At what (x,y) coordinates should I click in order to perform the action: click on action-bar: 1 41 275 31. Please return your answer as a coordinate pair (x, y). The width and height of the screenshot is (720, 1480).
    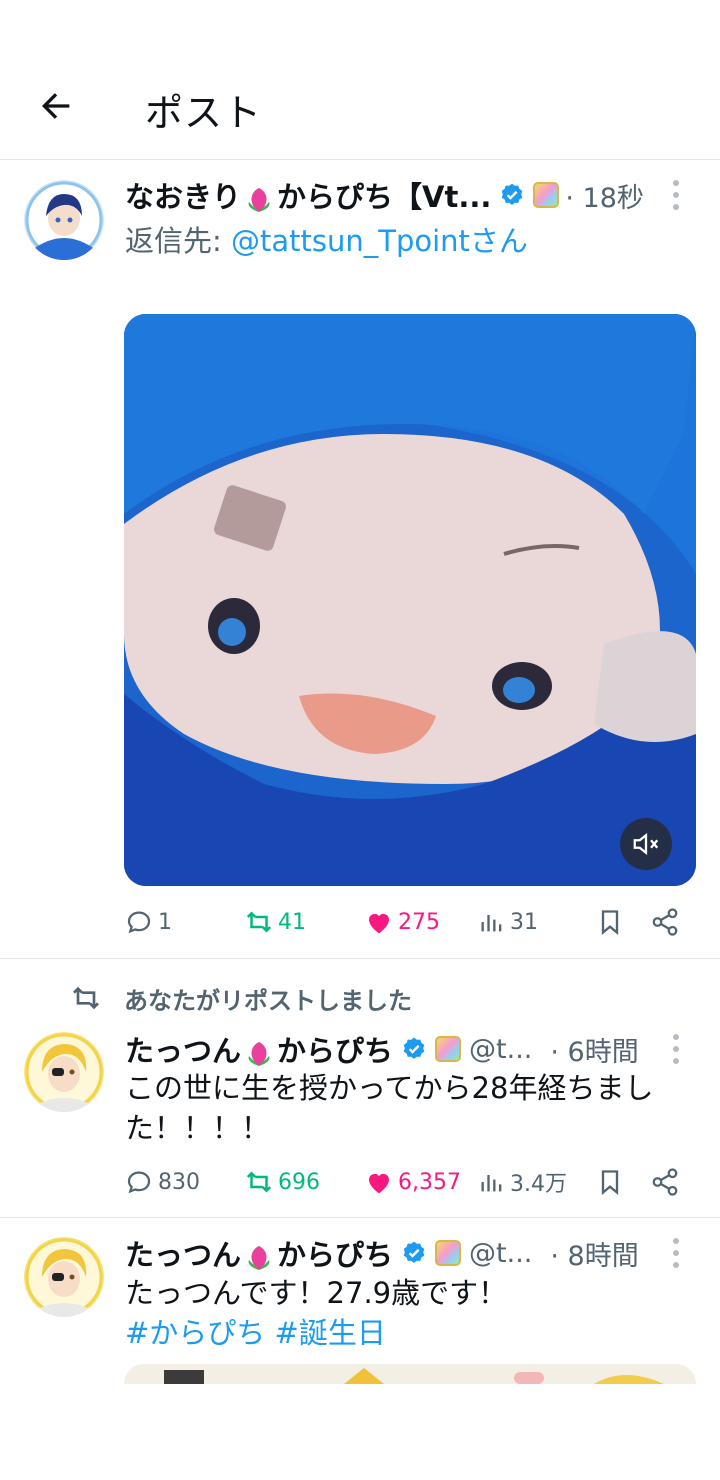
    Looking at the image, I should click on (404, 922).